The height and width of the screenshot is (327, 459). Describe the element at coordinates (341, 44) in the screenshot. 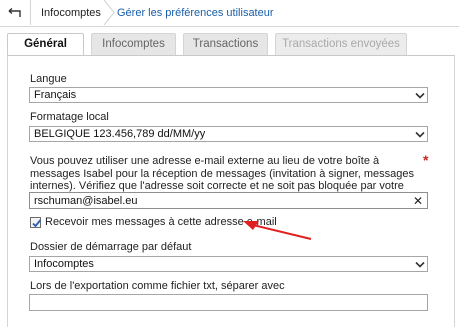

I see `tab-transactions-envoyees: Transactions envoyées` at that location.